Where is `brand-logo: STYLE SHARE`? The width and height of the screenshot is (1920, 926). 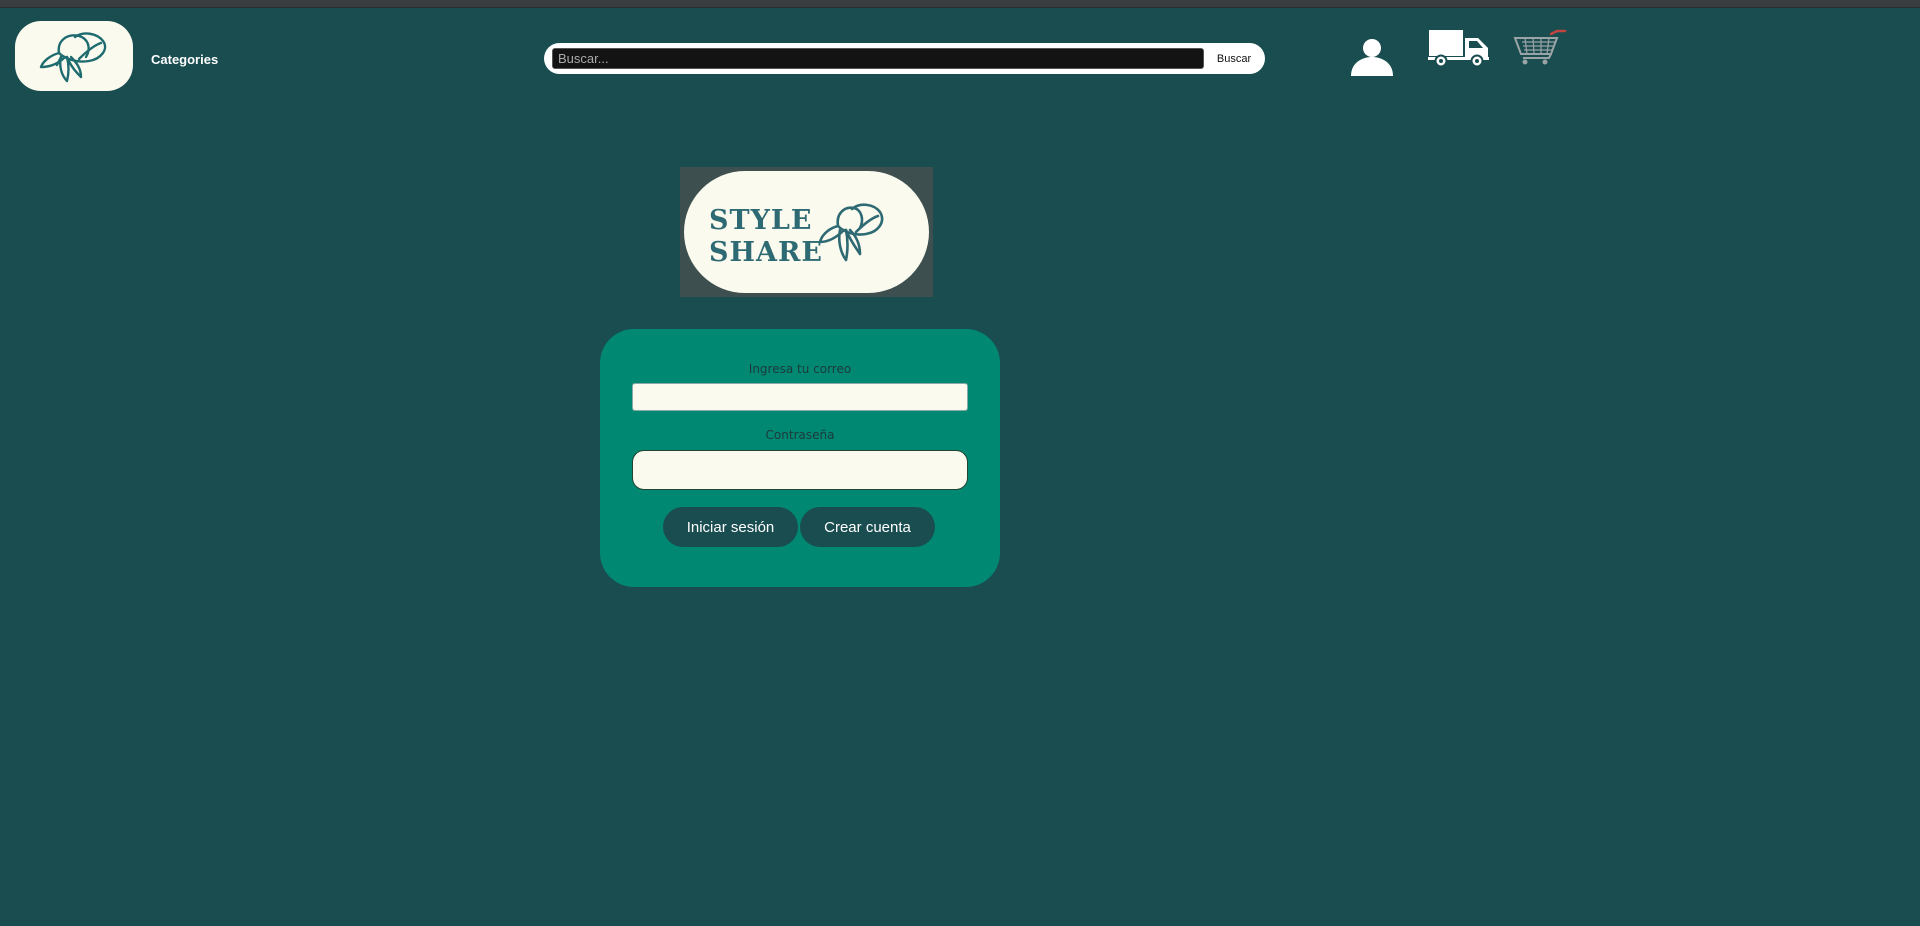
brand-logo: STYLE SHARE is located at coordinates (806, 232).